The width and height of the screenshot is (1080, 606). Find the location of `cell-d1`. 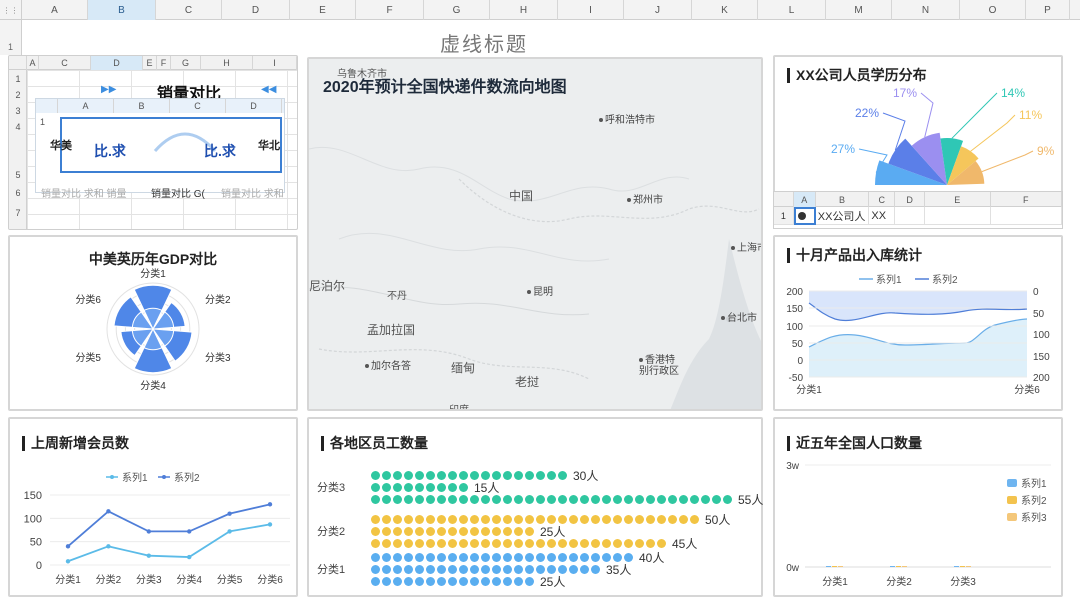

cell-d1 is located at coordinates (910, 216).